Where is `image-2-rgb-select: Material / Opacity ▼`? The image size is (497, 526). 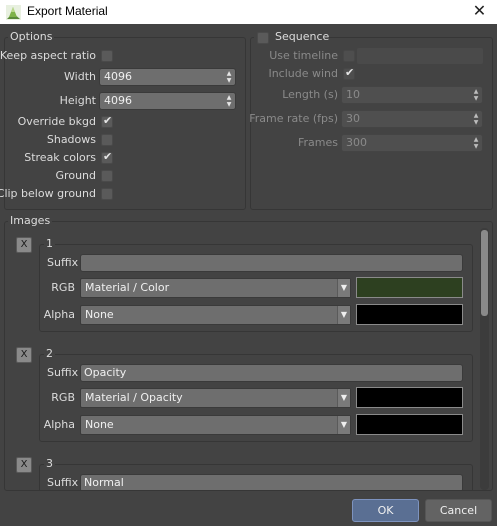 image-2-rgb-select: Material / Opacity ▼ is located at coordinates (215, 398).